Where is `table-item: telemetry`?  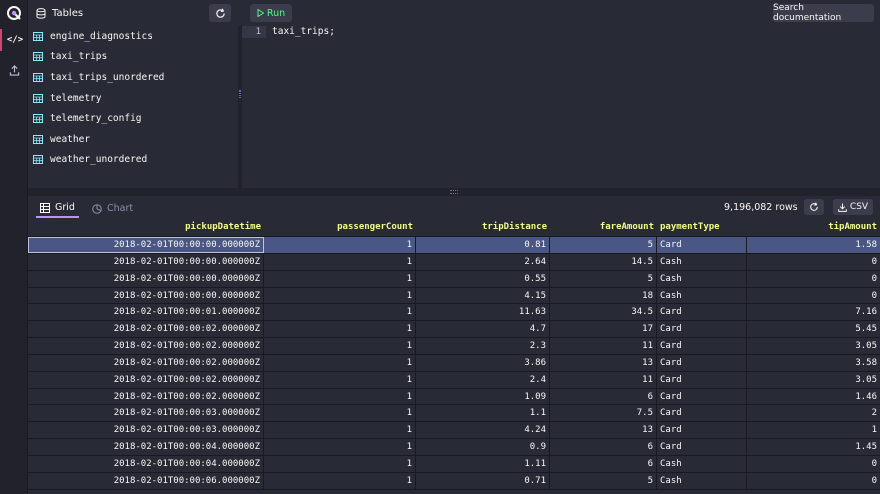 table-item: telemetry is located at coordinates (133, 98).